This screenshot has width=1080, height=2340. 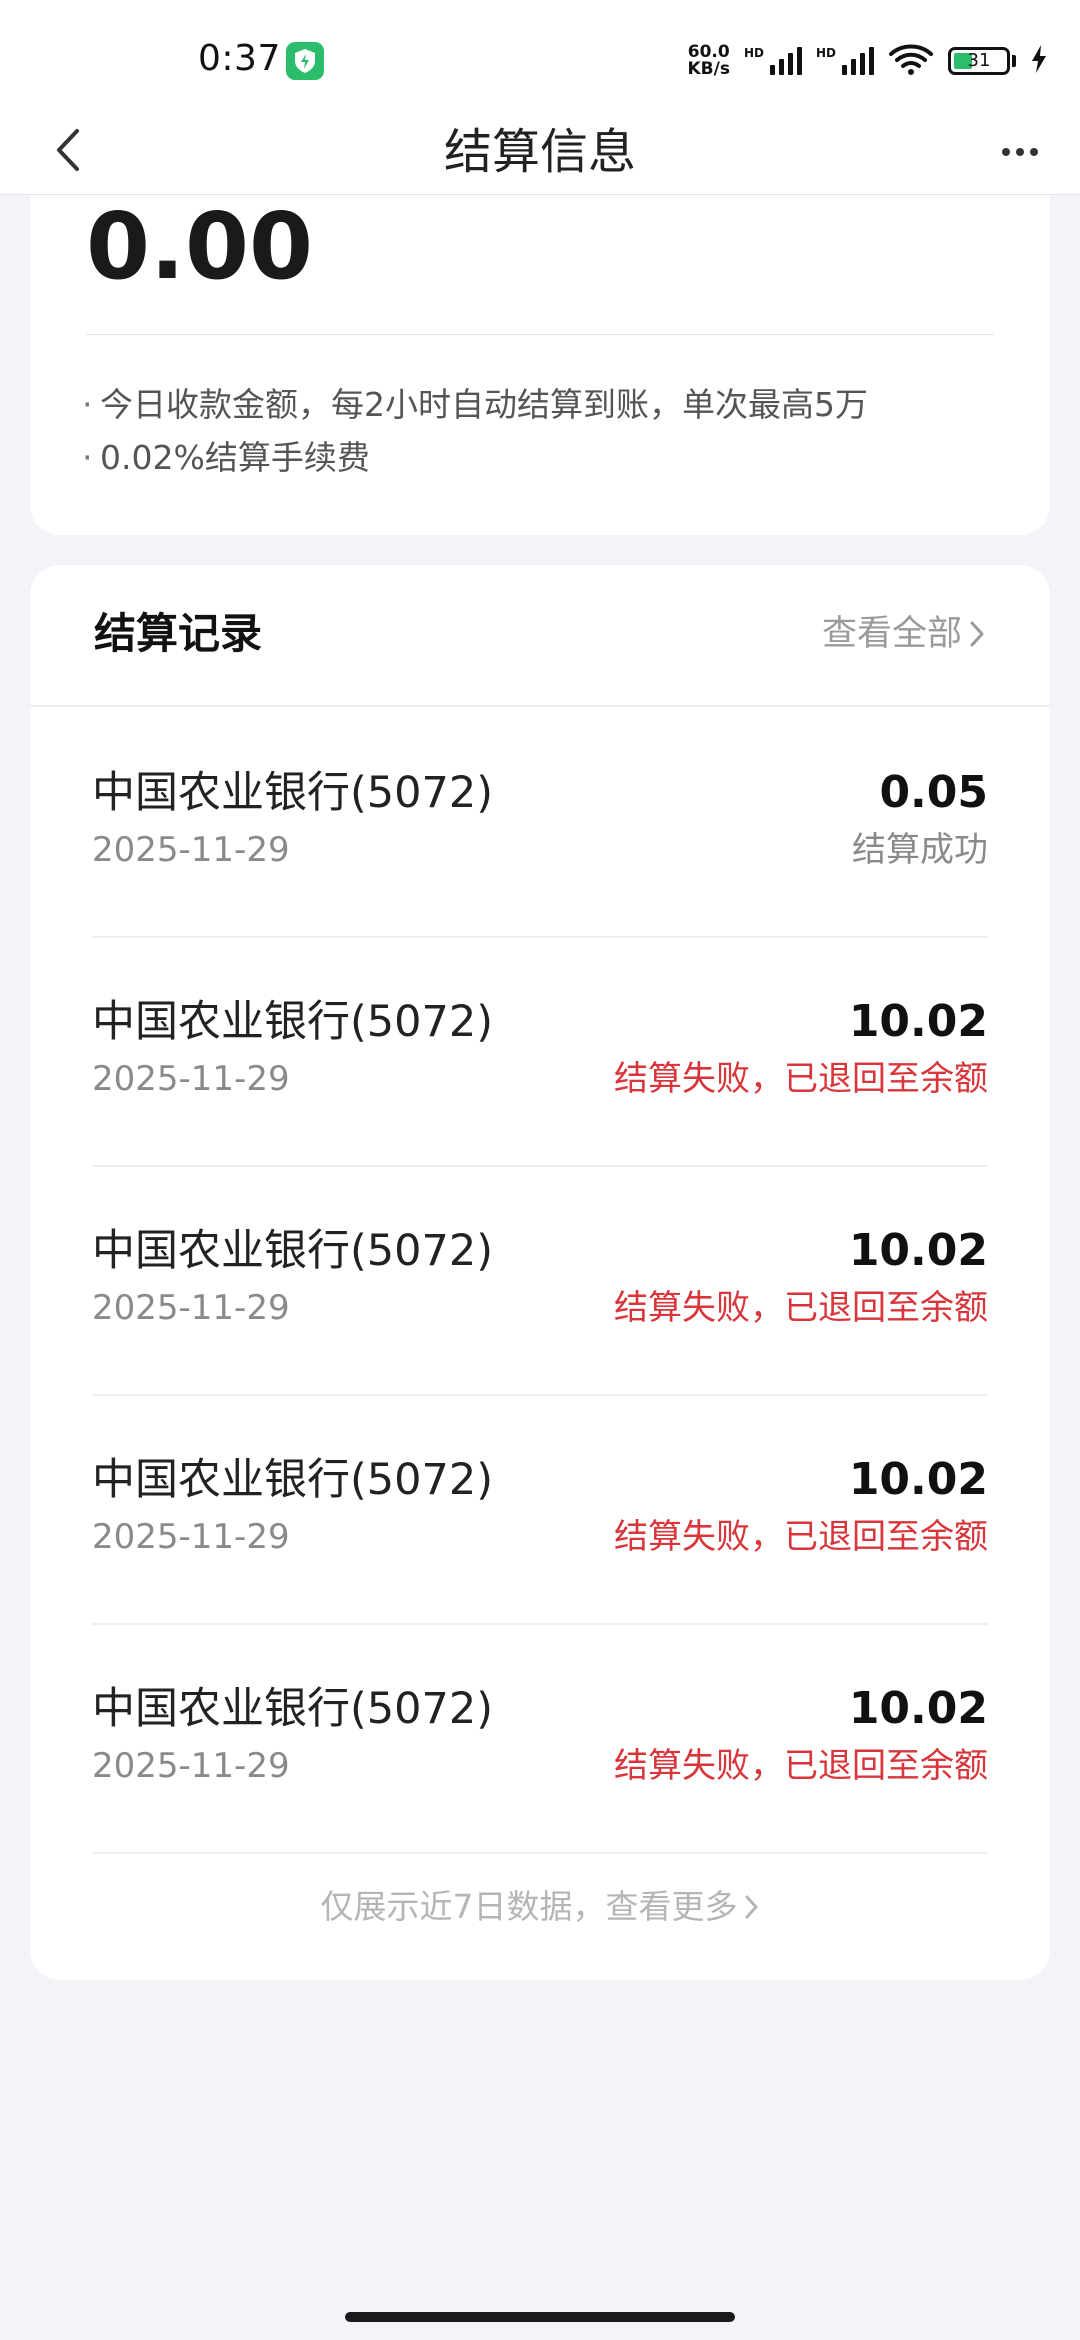 I want to click on wifi-icon, so click(x=911, y=61).